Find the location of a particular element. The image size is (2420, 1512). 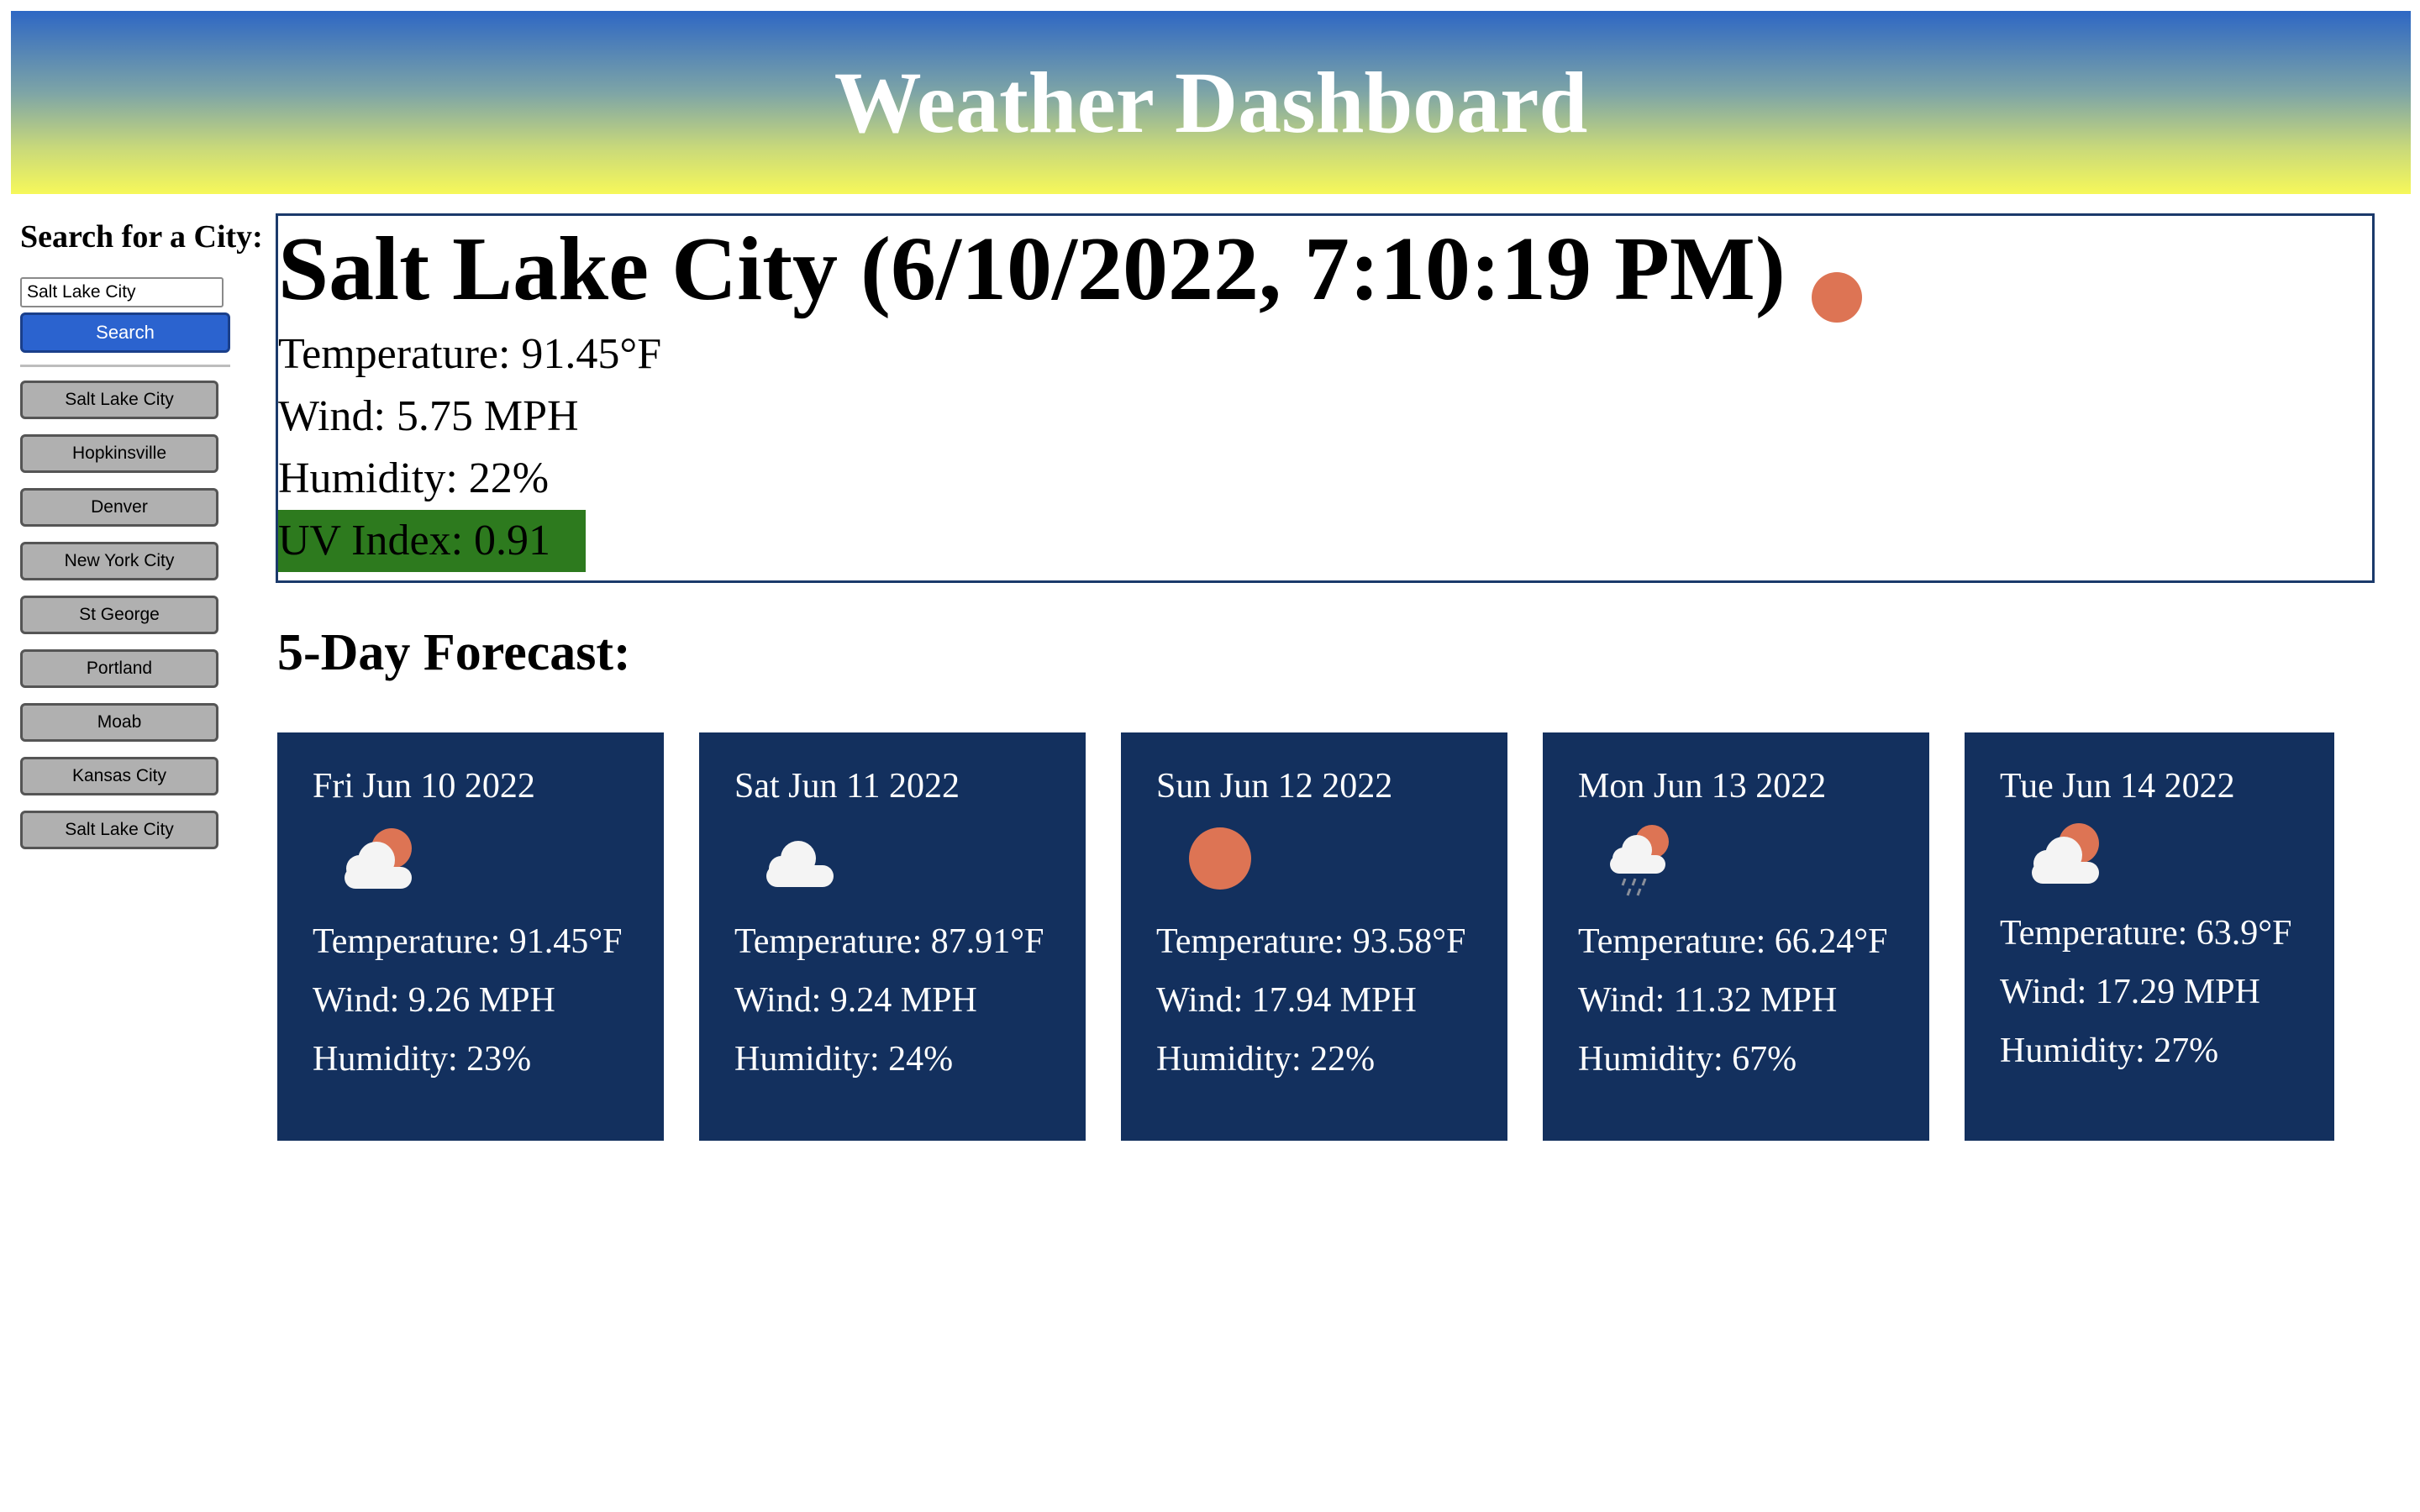

forecast-humidity: Humidity: 27% is located at coordinates (2109, 1051).